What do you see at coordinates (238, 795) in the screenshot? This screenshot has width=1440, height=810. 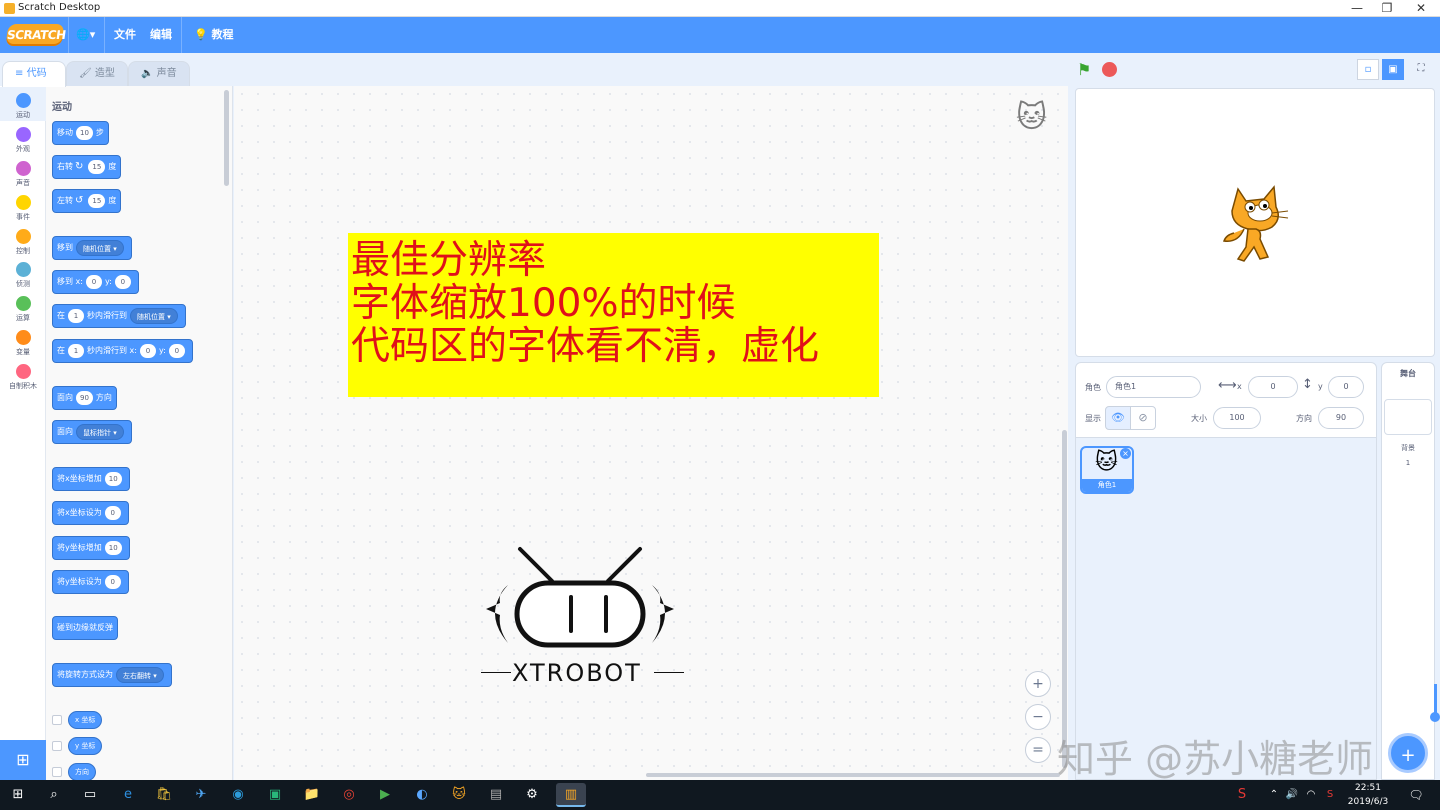 I see `app-icon: ◉` at bounding box center [238, 795].